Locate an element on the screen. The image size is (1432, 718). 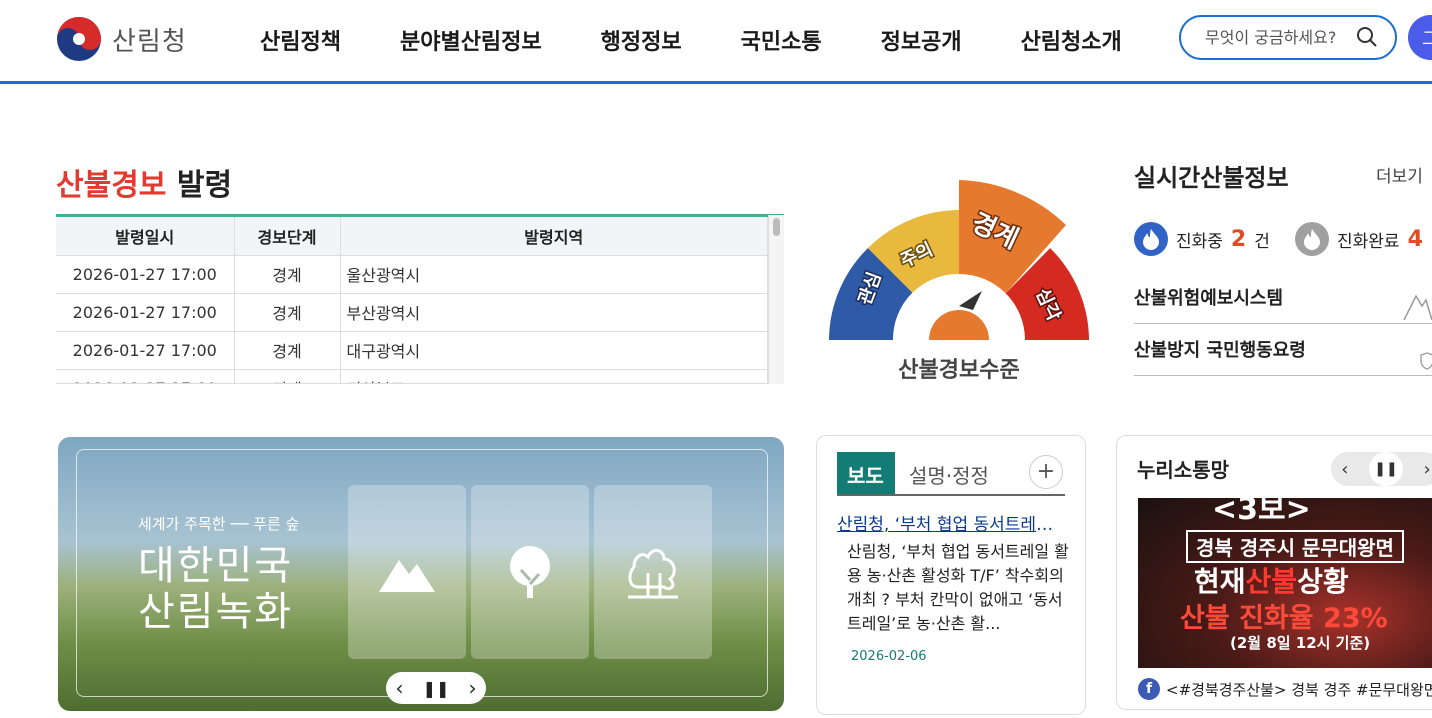
shield-check-icon is located at coordinates (1426, 361).